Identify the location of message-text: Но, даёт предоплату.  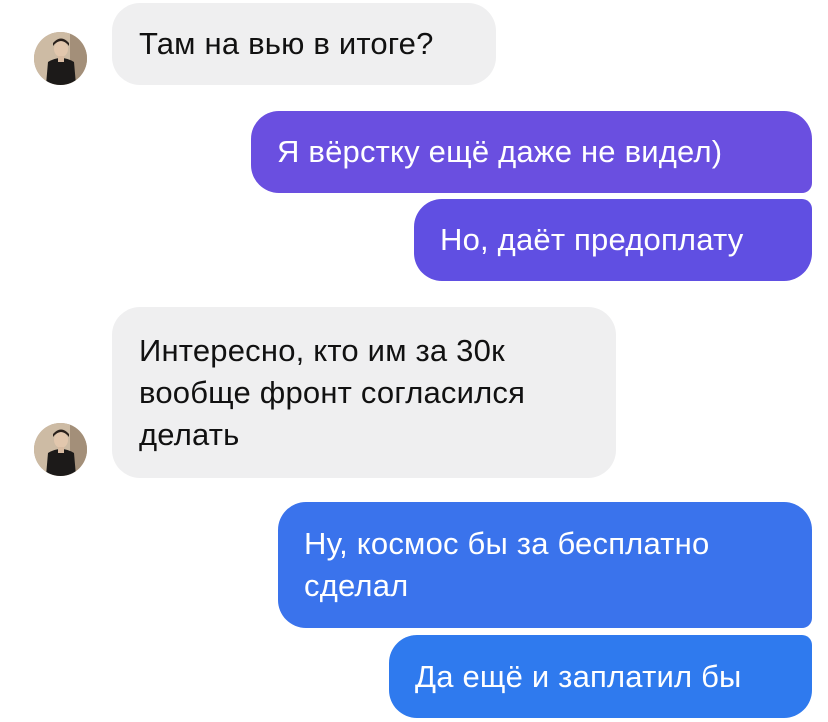
(592, 239).